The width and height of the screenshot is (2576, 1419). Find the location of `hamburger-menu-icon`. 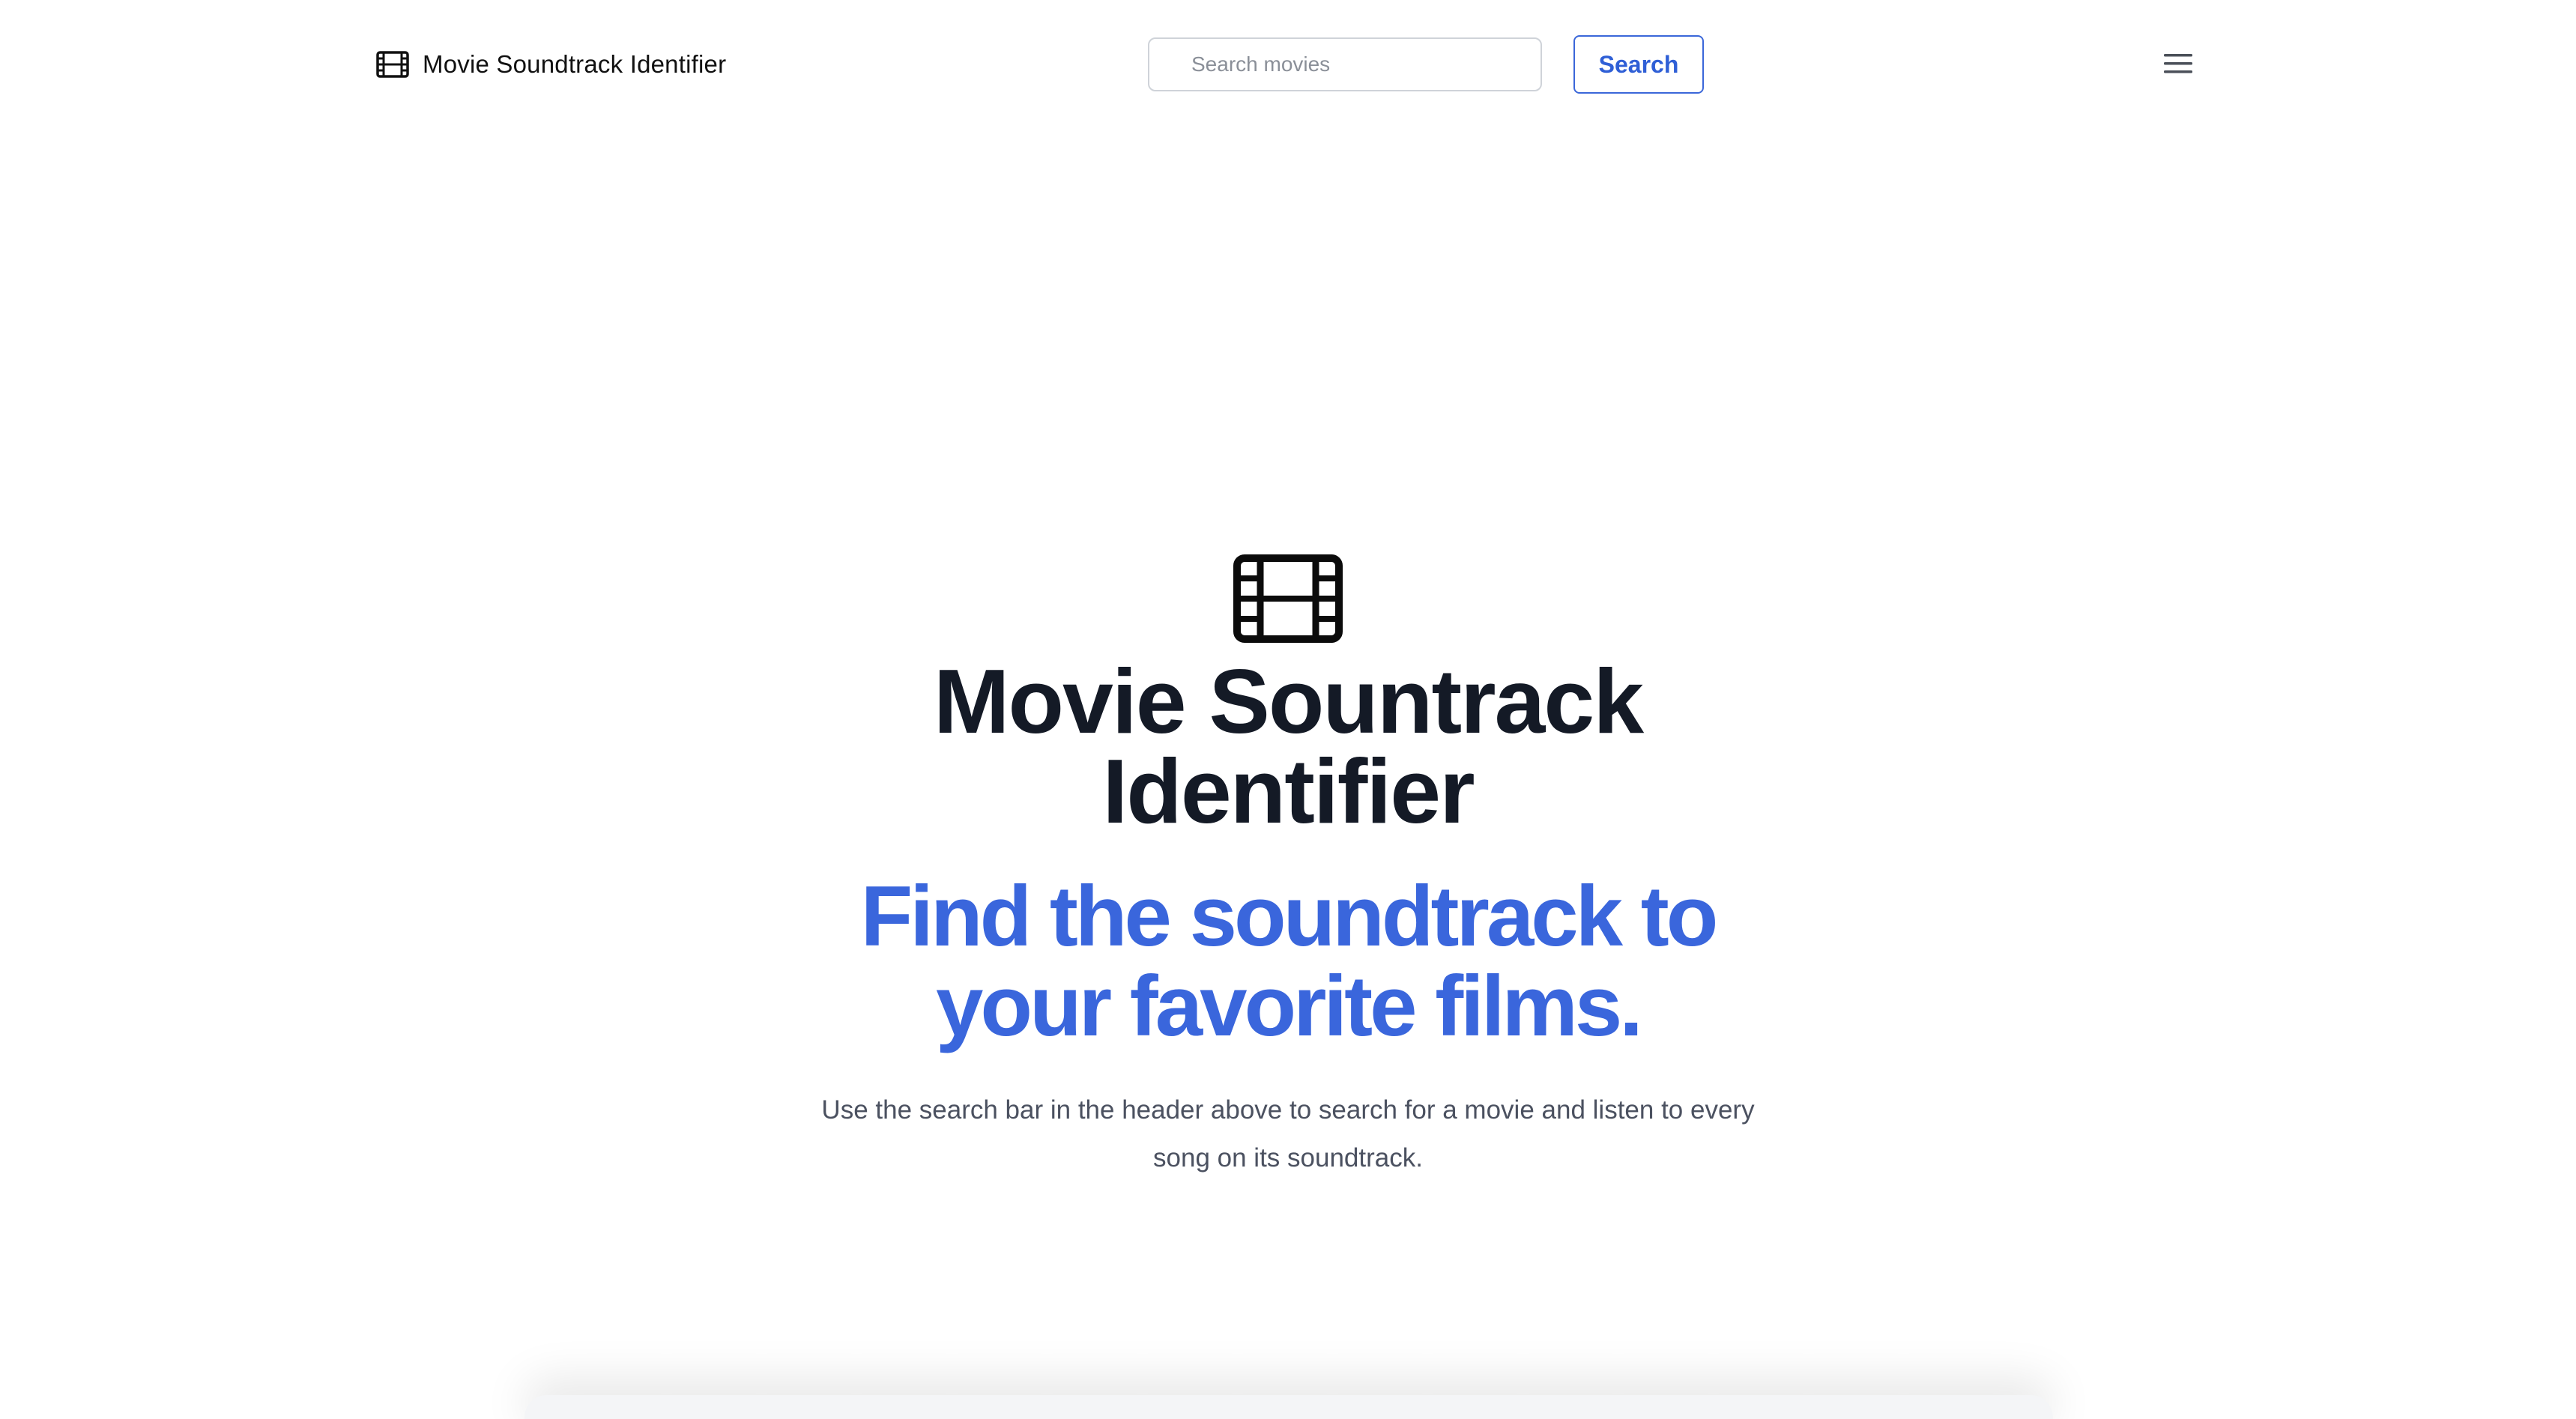

hamburger-menu-icon is located at coordinates (2178, 64).